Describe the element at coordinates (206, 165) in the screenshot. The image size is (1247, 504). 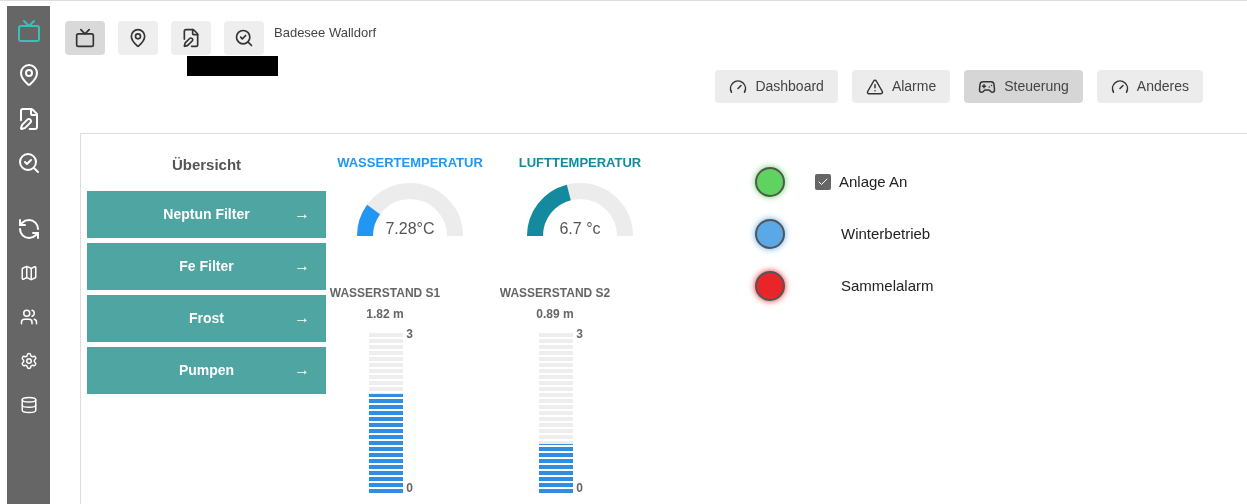
I see `overview-title: Übersicht` at that location.